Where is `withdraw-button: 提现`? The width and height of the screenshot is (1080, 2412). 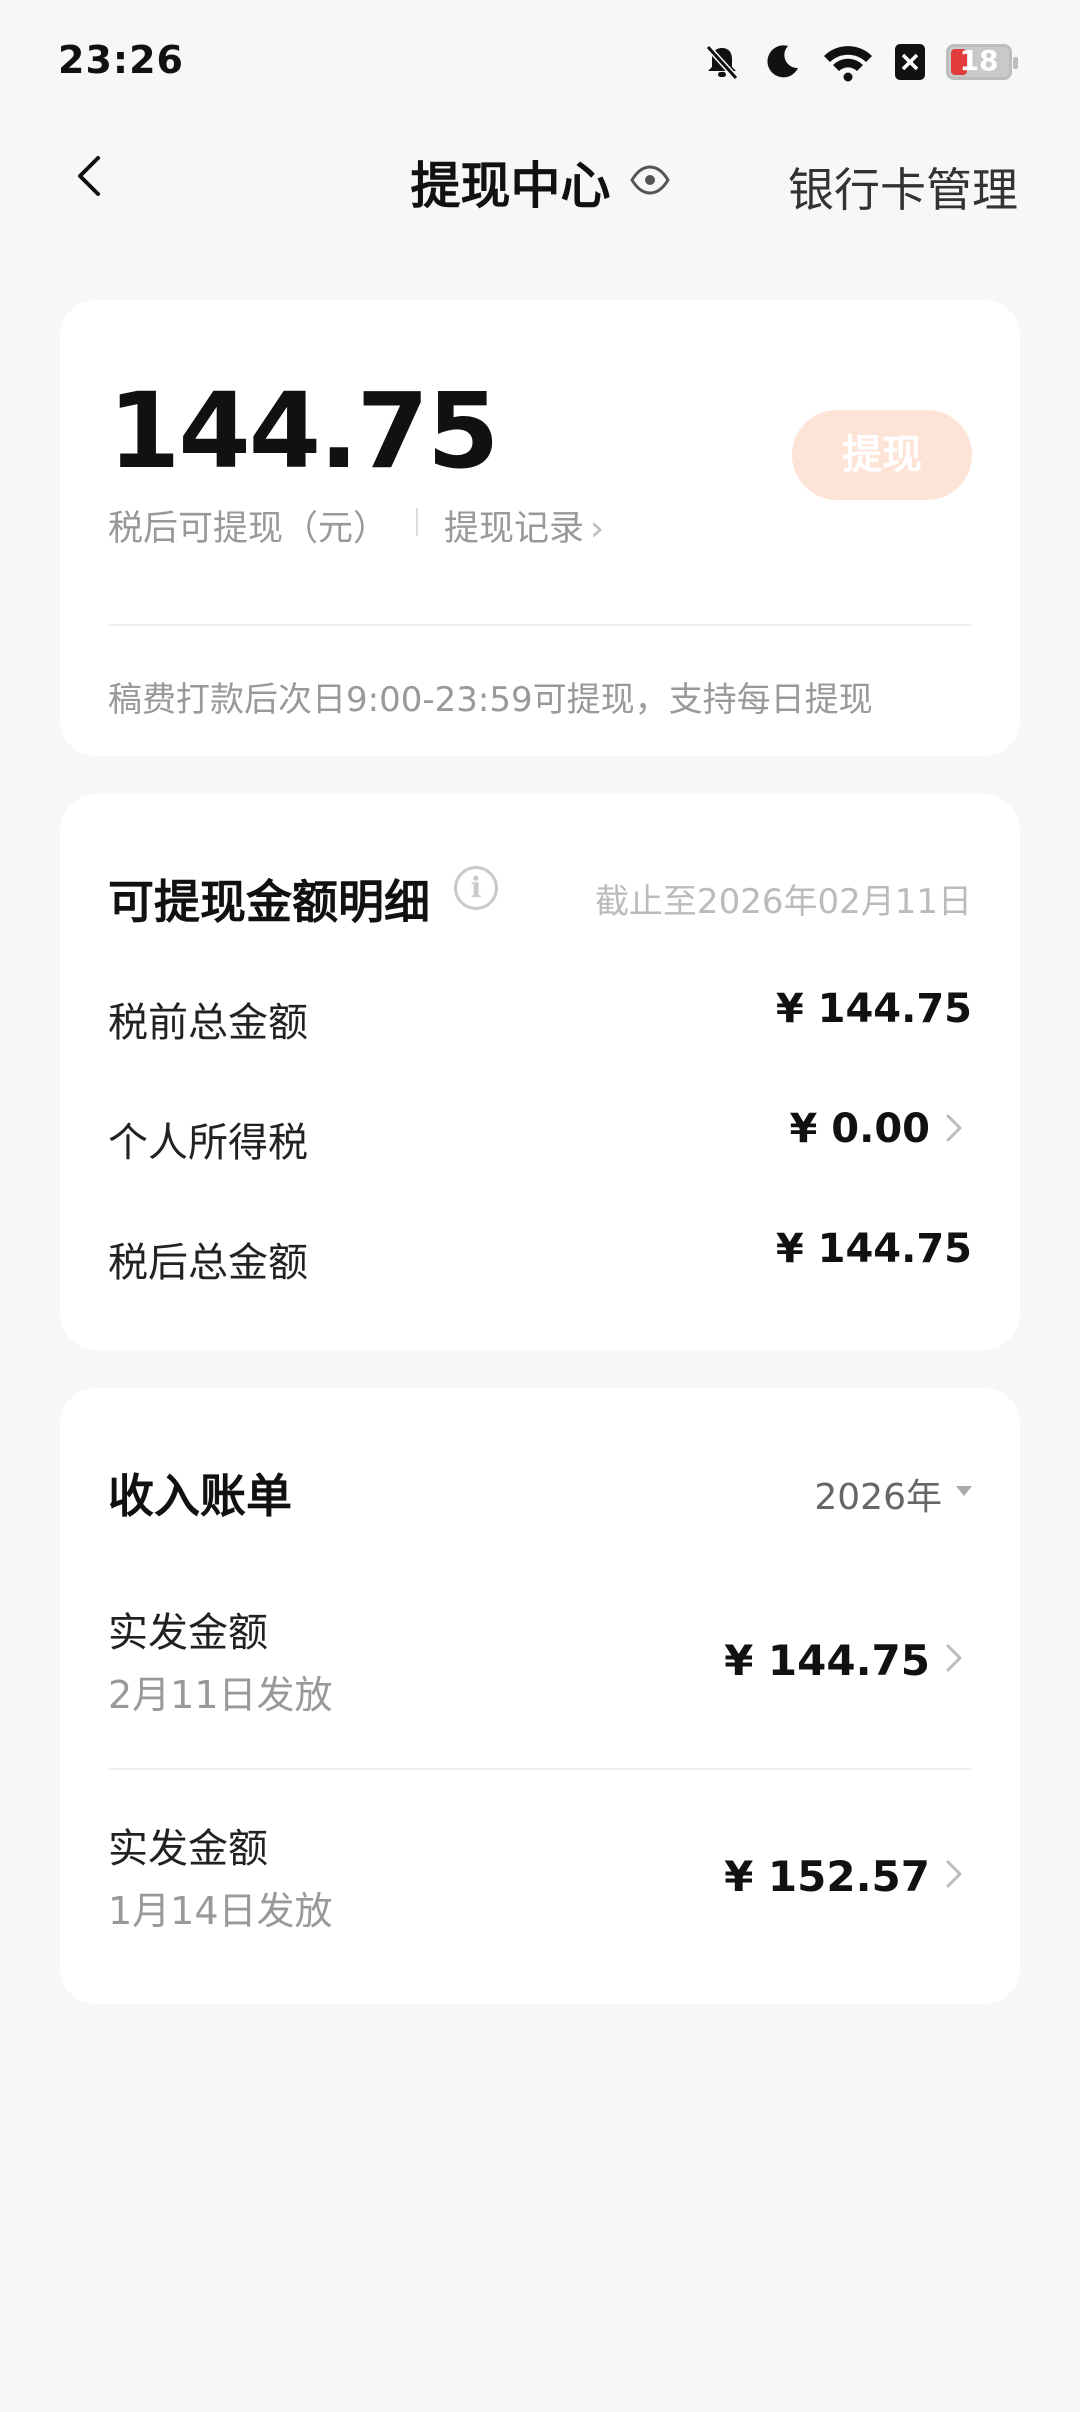 withdraw-button: 提现 is located at coordinates (882, 455).